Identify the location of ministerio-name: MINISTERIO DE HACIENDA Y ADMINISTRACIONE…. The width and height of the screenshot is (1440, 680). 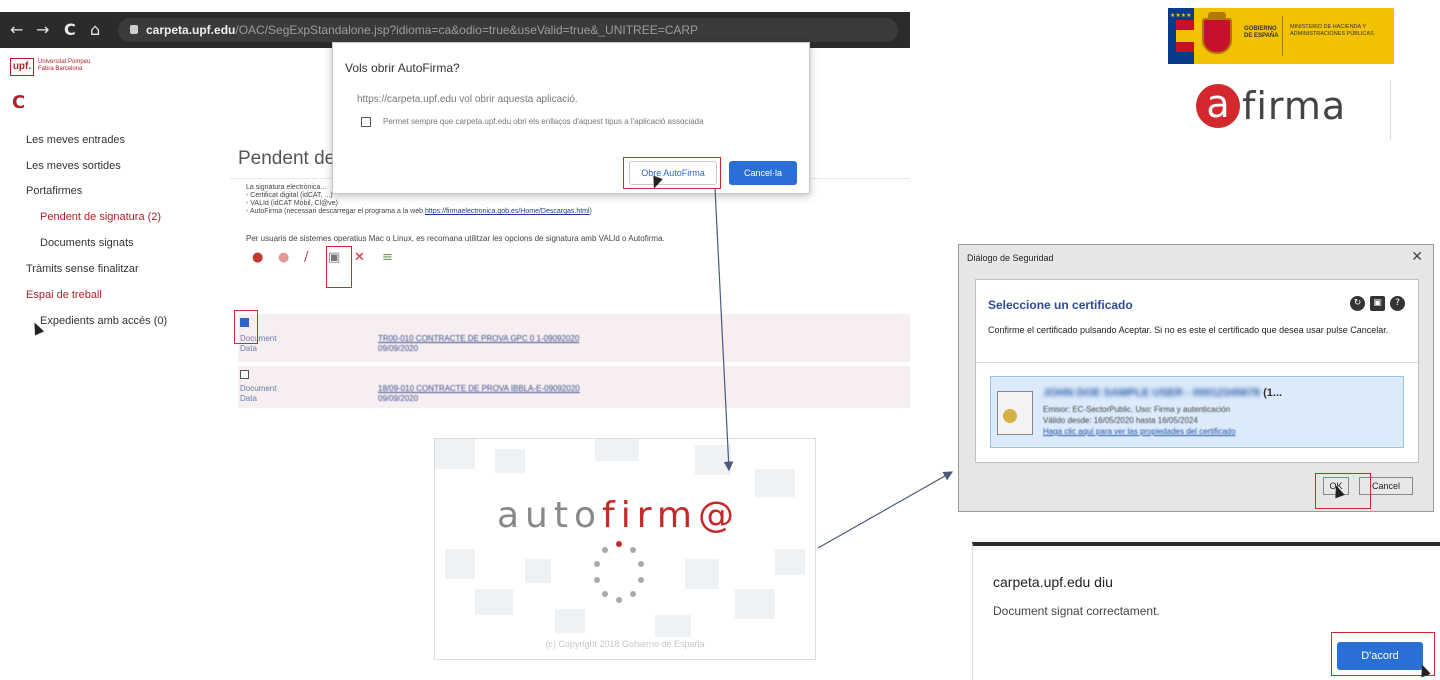
(1332, 30).